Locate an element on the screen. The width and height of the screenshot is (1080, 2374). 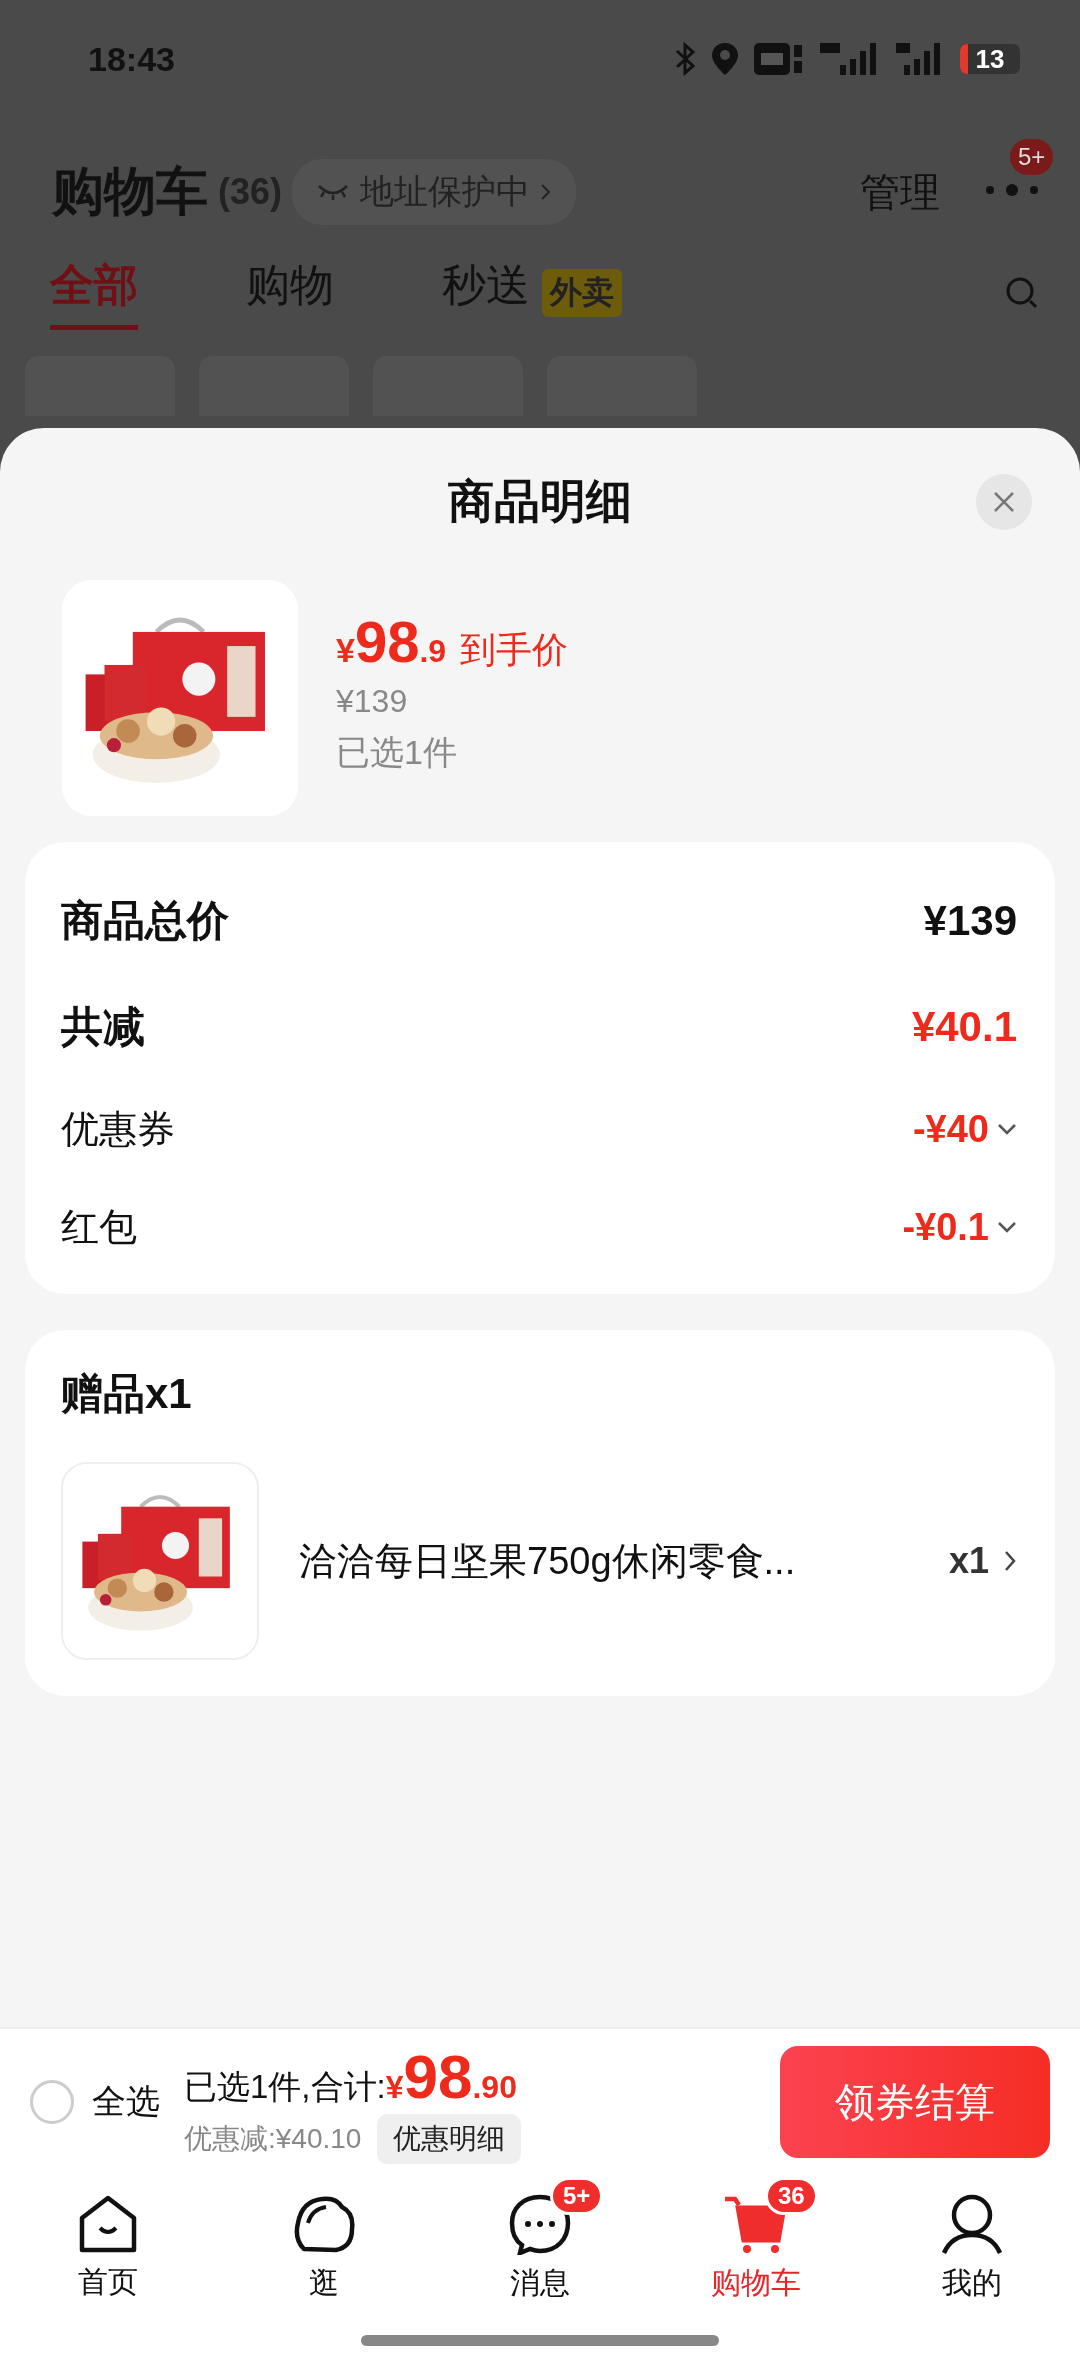
total-label: 已选1件,合计: is located at coordinates (285, 2086).